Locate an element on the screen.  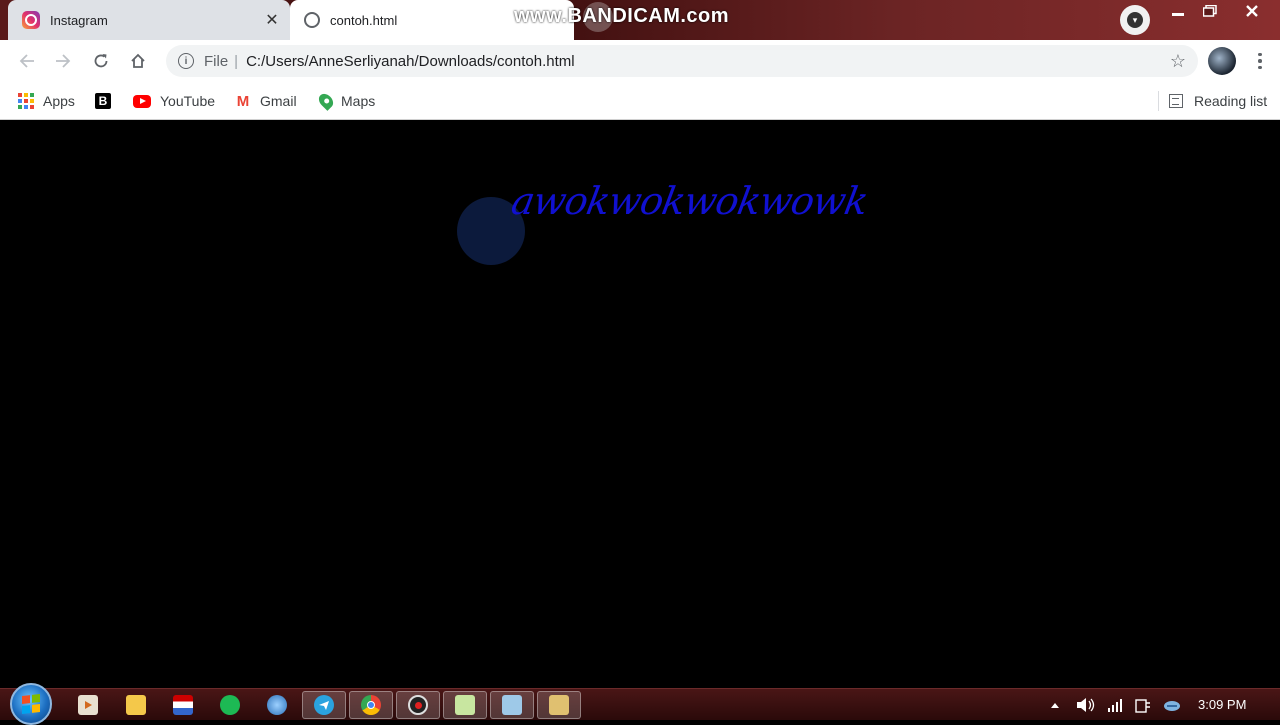
bookmark-b: B is located at coordinates (107, 101).